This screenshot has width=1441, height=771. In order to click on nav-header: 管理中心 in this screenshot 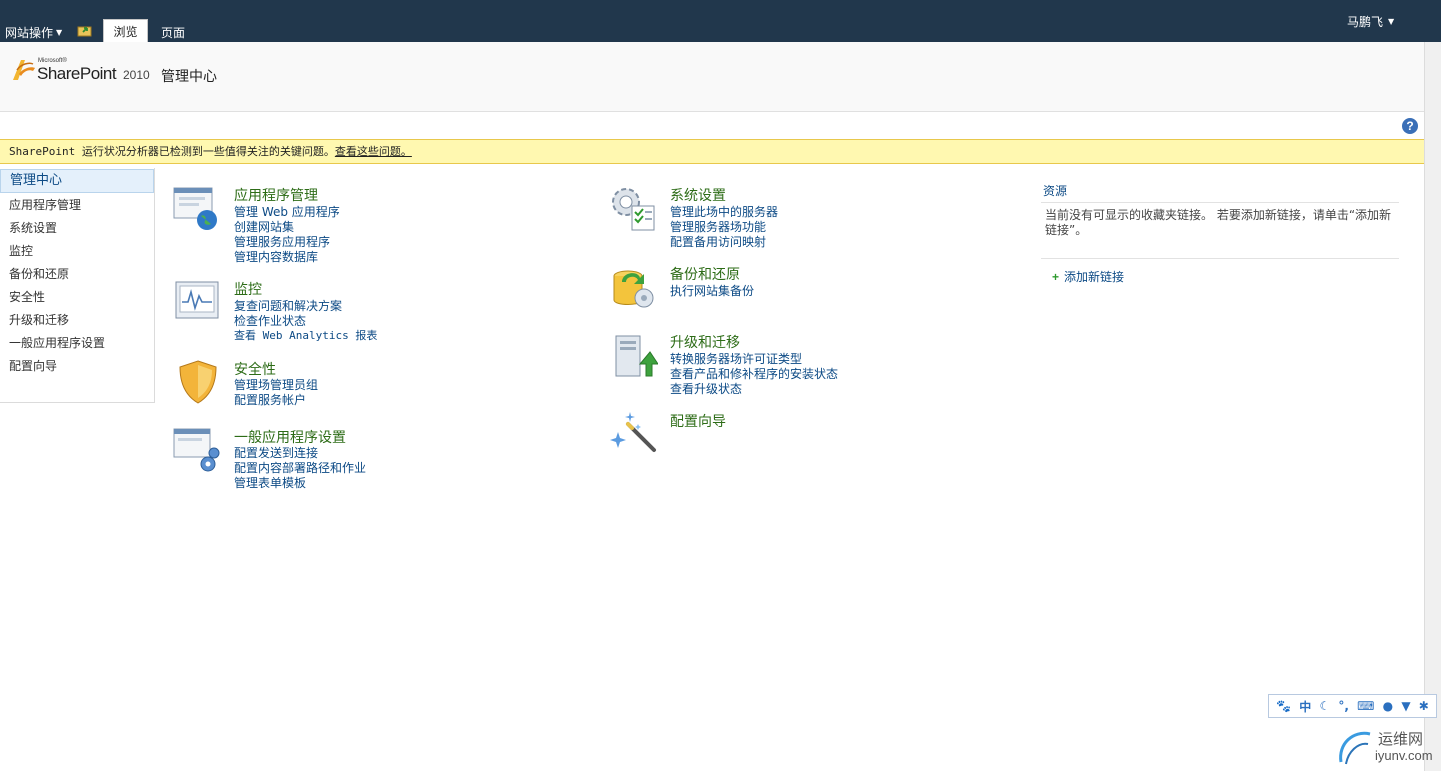, I will do `click(77, 181)`.